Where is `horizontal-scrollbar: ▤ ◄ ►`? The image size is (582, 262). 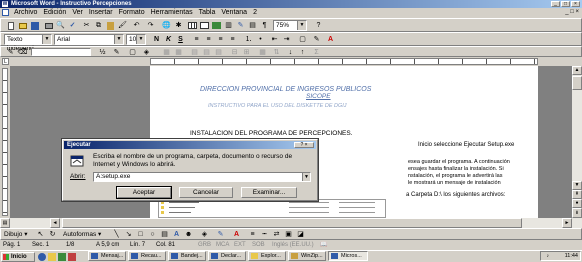
horizontal-scrollbar: ▤ ◄ ► is located at coordinates (291, 223).